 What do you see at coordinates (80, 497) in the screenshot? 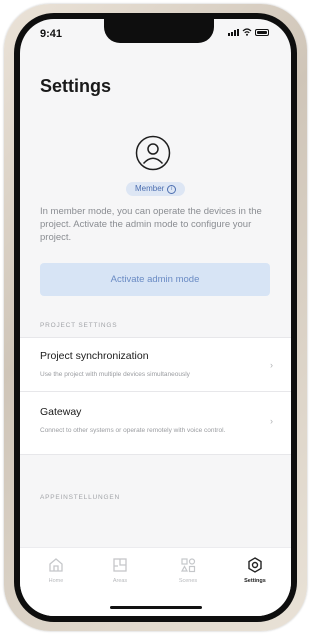
I see `section-label-app-settings: APPEINSTELLUNGEN` at bounding box center [80, 497].